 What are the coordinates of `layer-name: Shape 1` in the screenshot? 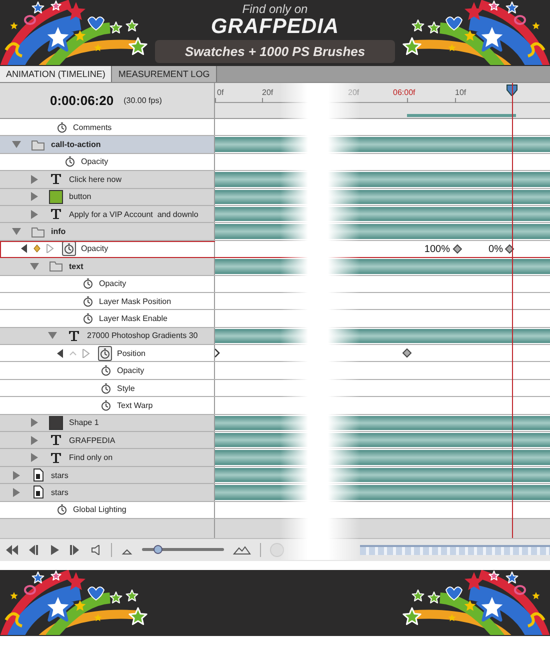 It's located at (84, 423).